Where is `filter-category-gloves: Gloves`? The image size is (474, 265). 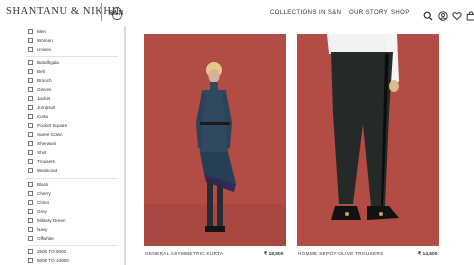 filter-category-gloves: Gloves is located at coordinates (39, 89).